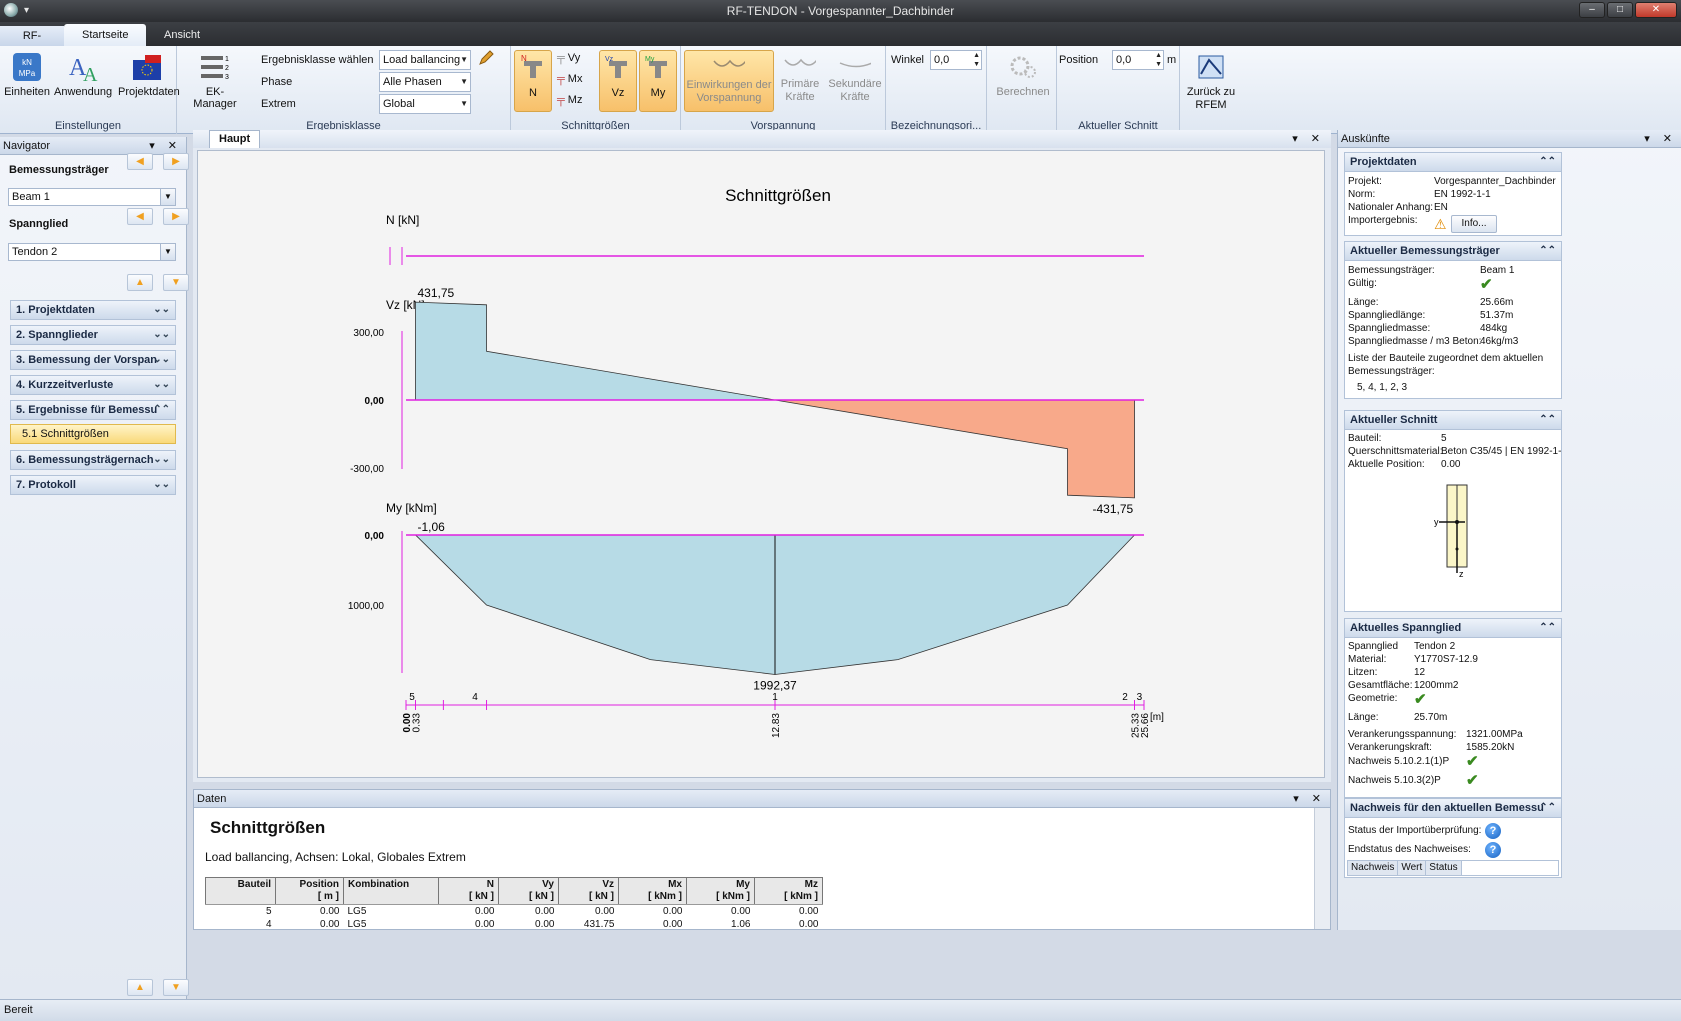  Describe the element at coordinates (729, 81) in the screenshot. I see `einwirkungen-vorspannung-button: Einwirkungen der Vorspannung` at that location.